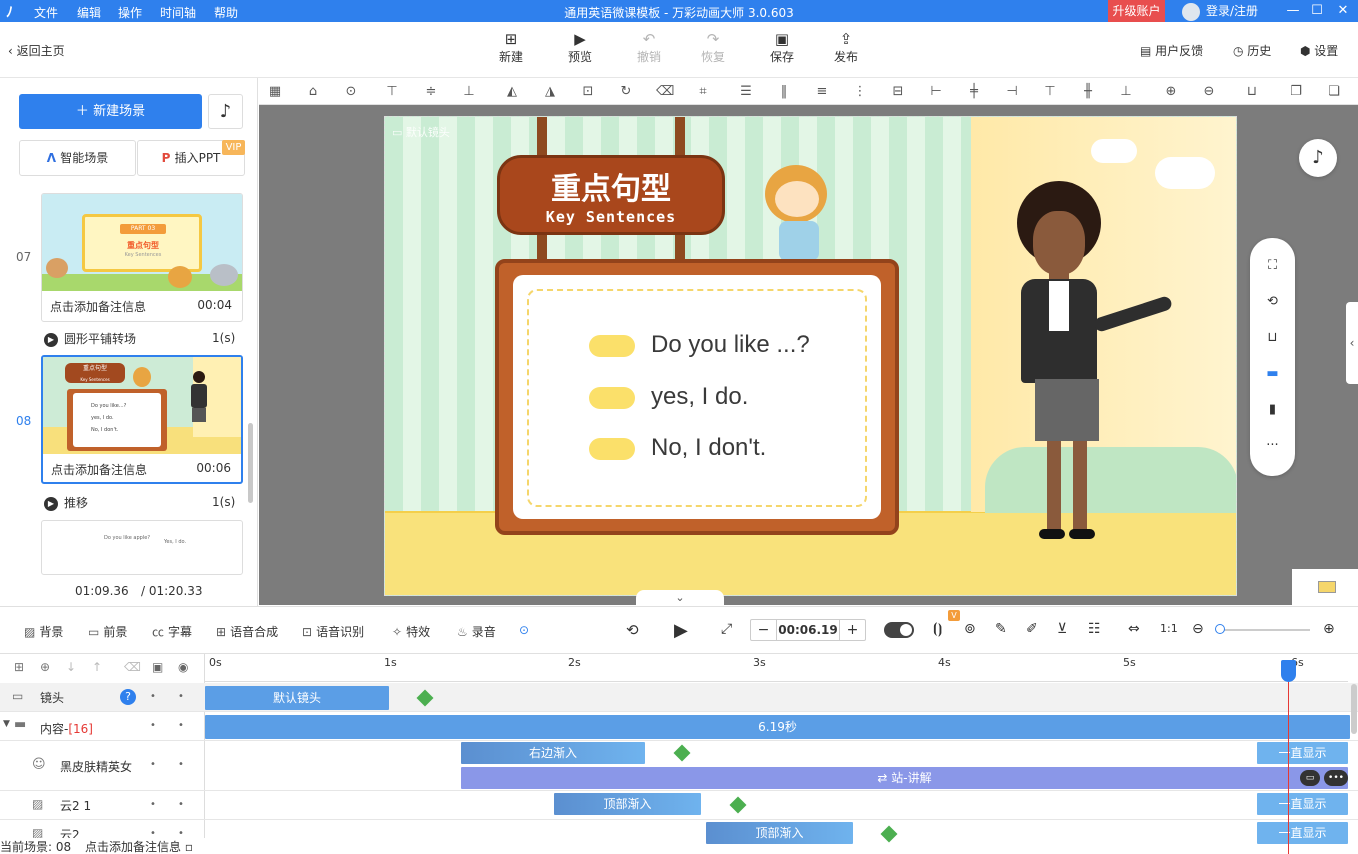 The image size is (1358, 854). What do you see at coordinates (1171, 50) in the screenshot?
I see `feedback-button: ▤ 用户反馈` at bounding box center [1171, 50].